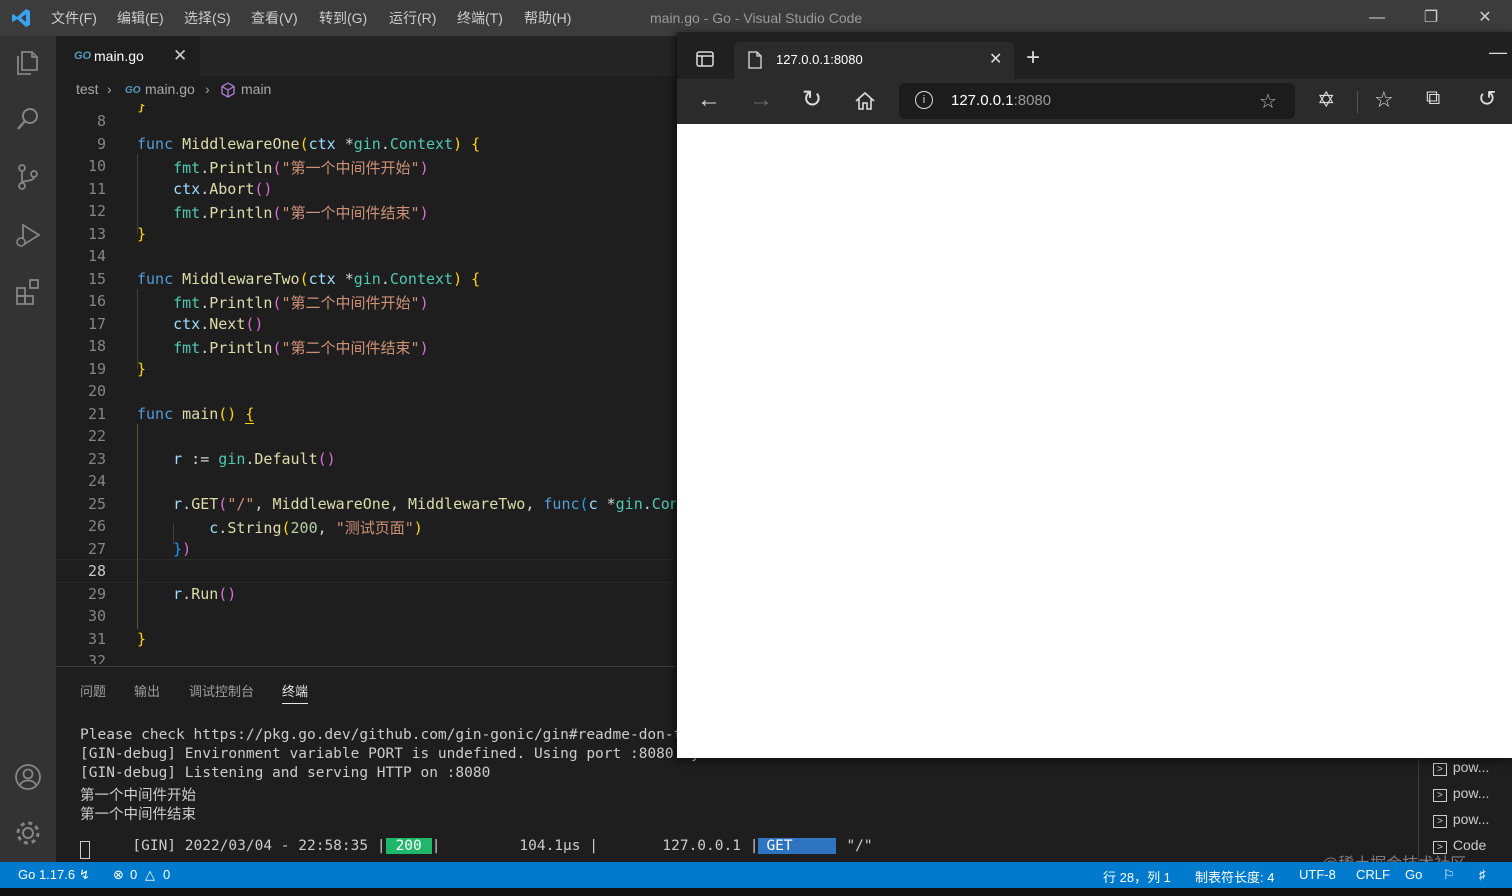 Image resolution: width=1512 pixels, height=896 pixels. Describe the element at coordinates (182, 549) in the screenshot. I see `code-line: })` at that location.